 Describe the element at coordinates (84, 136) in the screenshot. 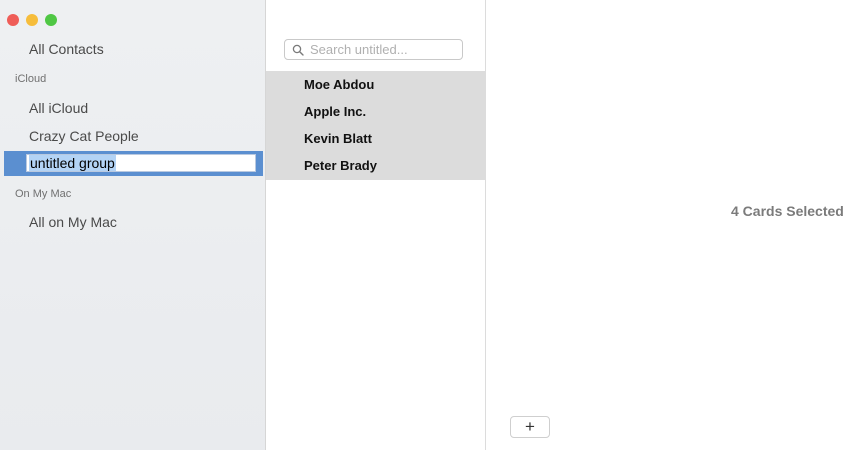

I see `sidebar-item-crazy-cat-people: Crazy Cat People` at that location.